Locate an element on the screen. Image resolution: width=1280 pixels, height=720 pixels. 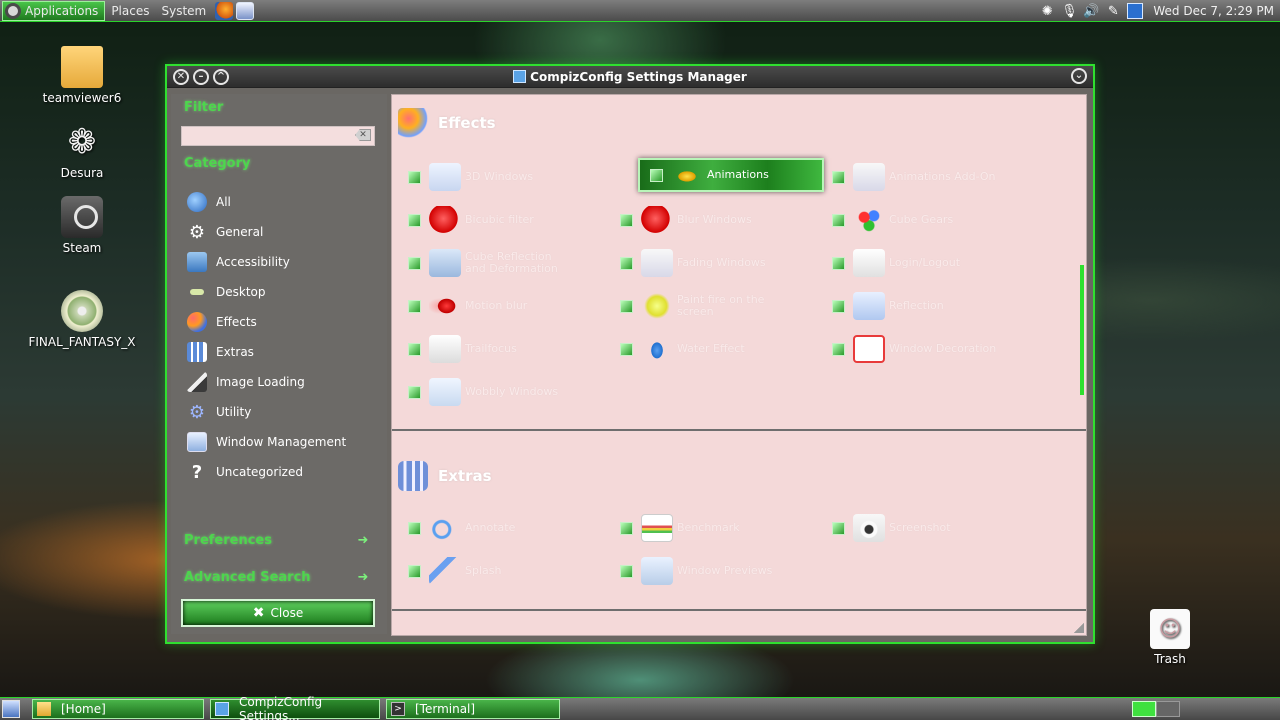
category-item-image-loading: Image Loading is located at coordinates (282, 382).